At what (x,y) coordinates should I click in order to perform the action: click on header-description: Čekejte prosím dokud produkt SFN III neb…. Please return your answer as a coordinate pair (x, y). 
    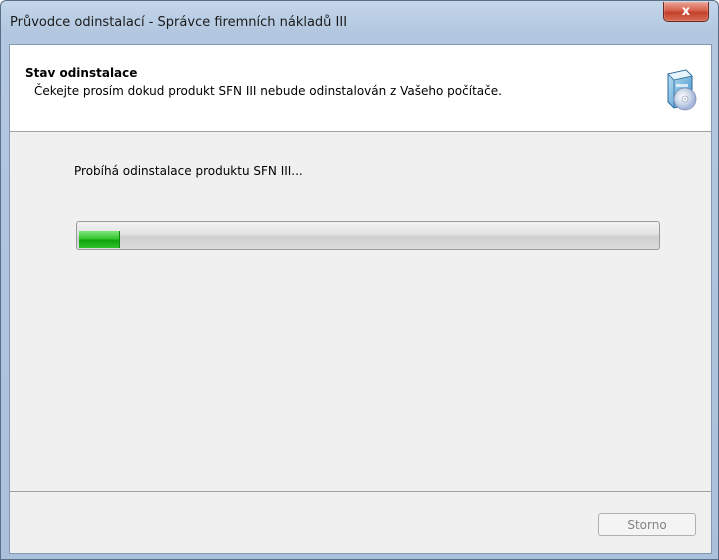
    Looking at the image, I should click on (268, 91).